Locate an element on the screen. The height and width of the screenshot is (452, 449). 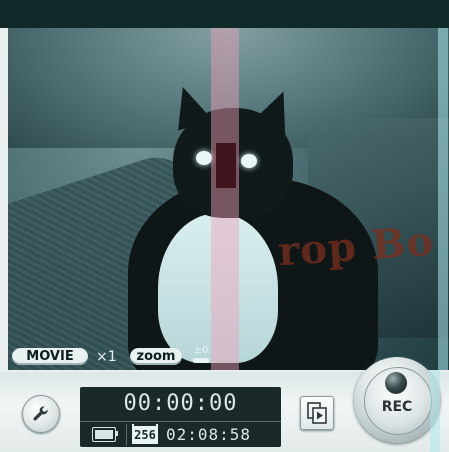
playback-button is located at coordinates (317, 413).